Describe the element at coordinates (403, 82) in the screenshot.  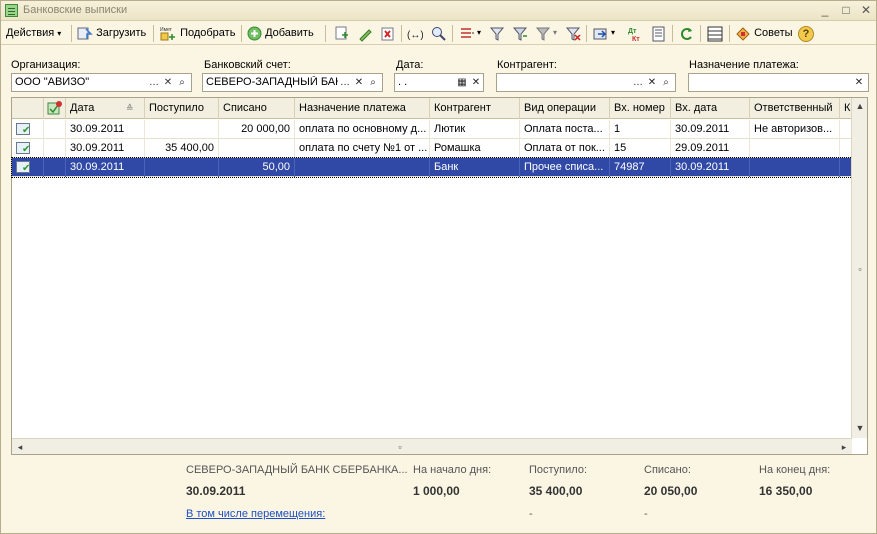
I see `date-value: . .` at that location.